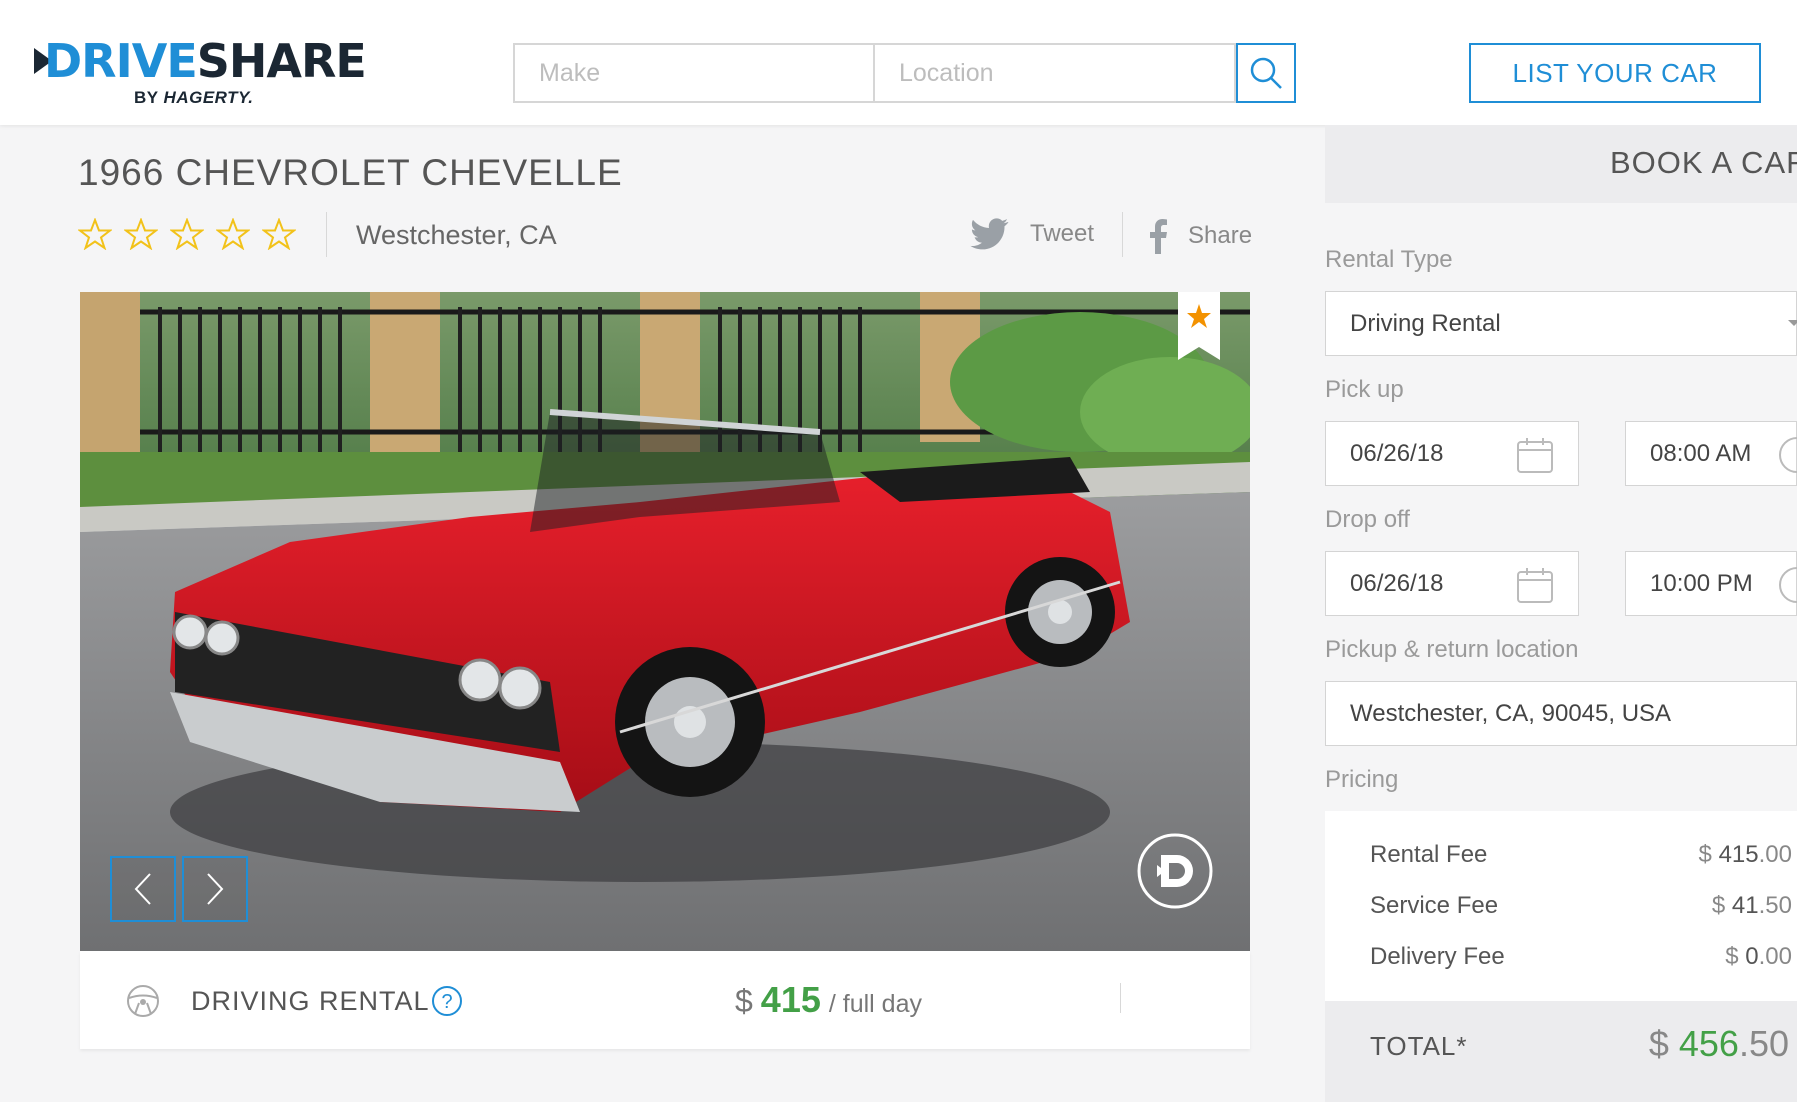 The image size is (1797, 1102). What do you see at coordinates (1561, 1051) in the screenshot?
I see `total-row: TOTAL* $ 456.50` at bounding box center [1561, 1051].